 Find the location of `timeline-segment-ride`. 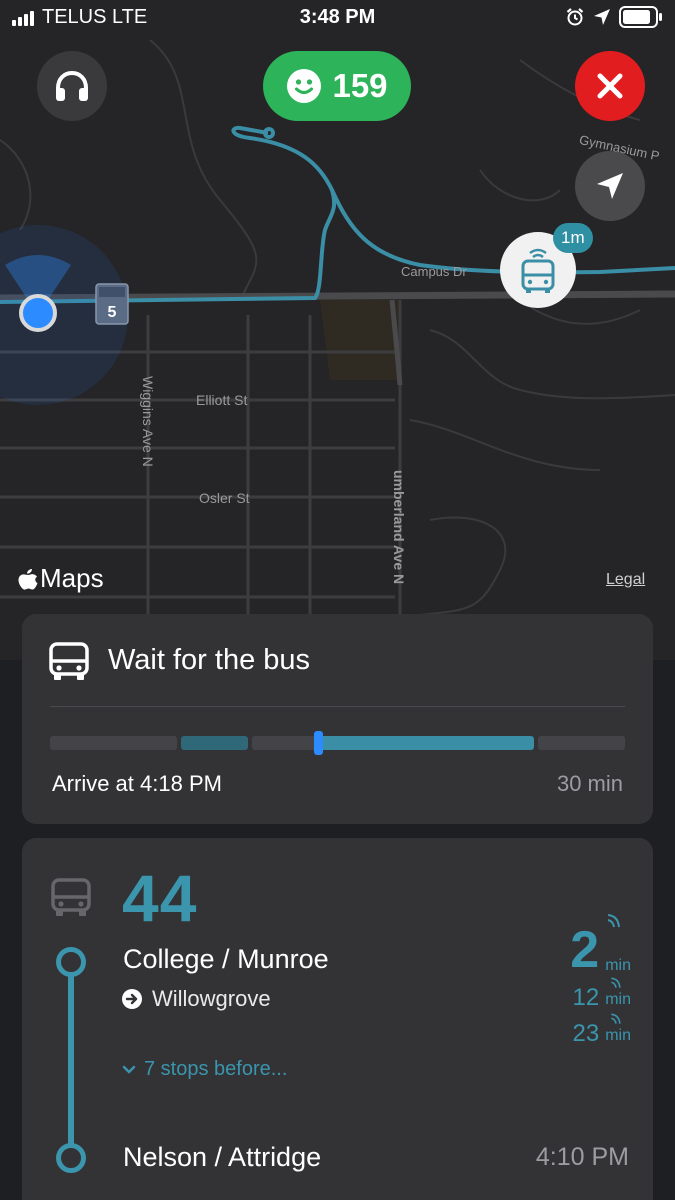

timeline-segment-ride is located at coordinates (427, 743).